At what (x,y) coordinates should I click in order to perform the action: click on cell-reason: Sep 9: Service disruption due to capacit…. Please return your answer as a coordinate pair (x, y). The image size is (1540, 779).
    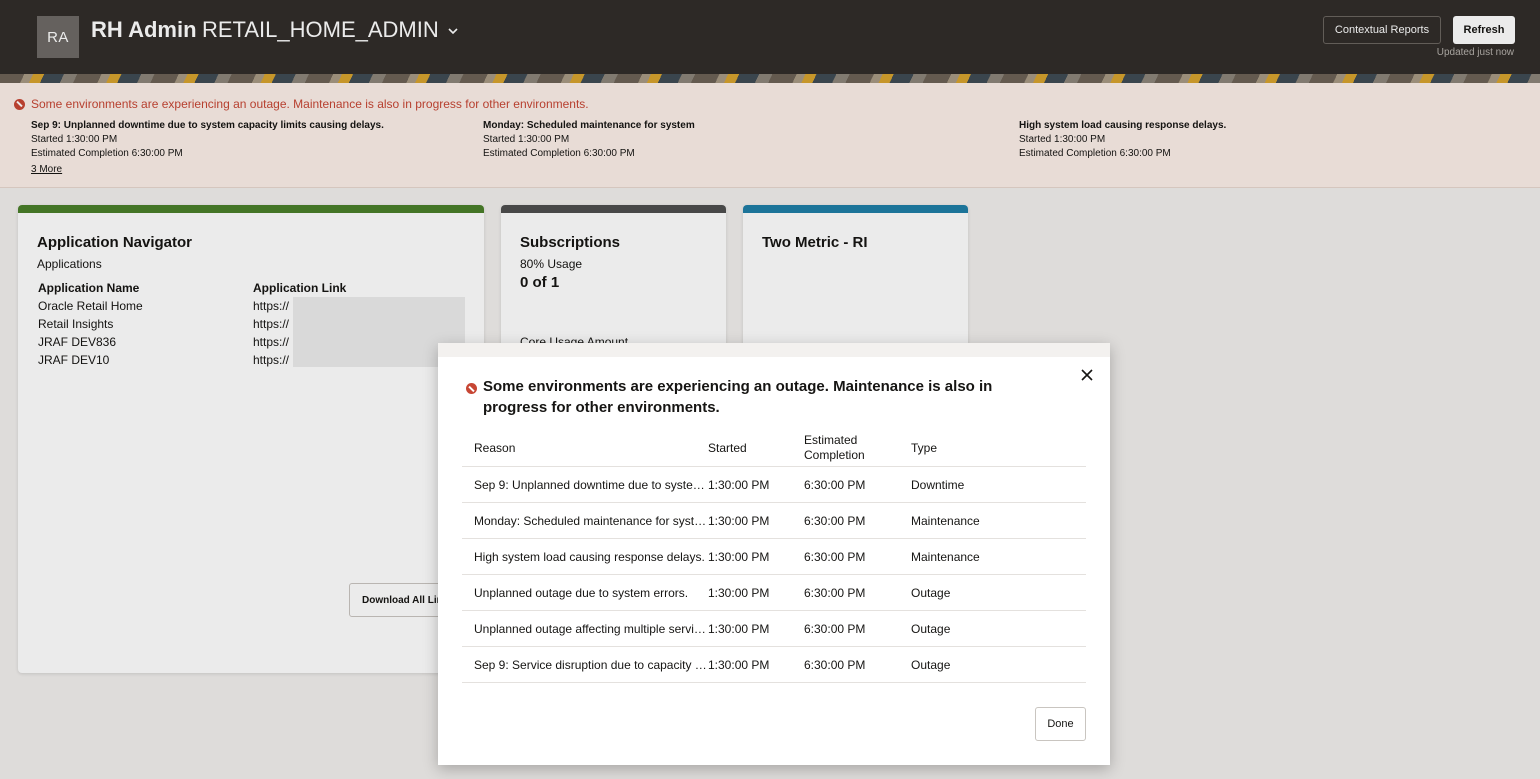
    Looking at the image, I should click on (591, 664).